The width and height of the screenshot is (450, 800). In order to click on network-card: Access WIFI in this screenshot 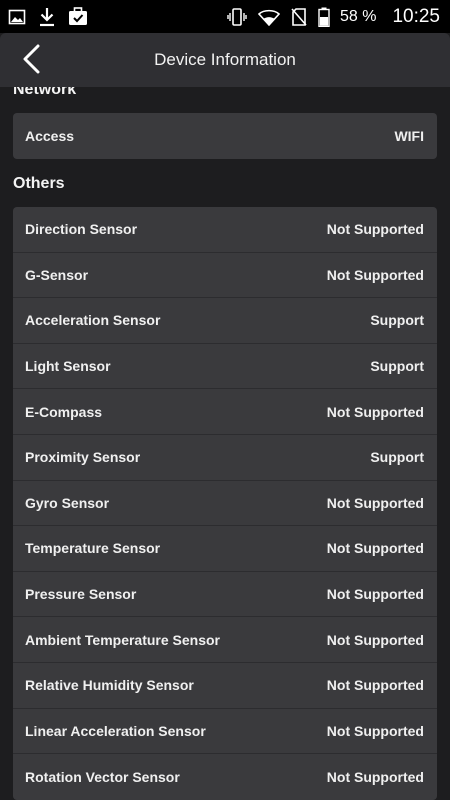, I will do `click(225, 136)`.